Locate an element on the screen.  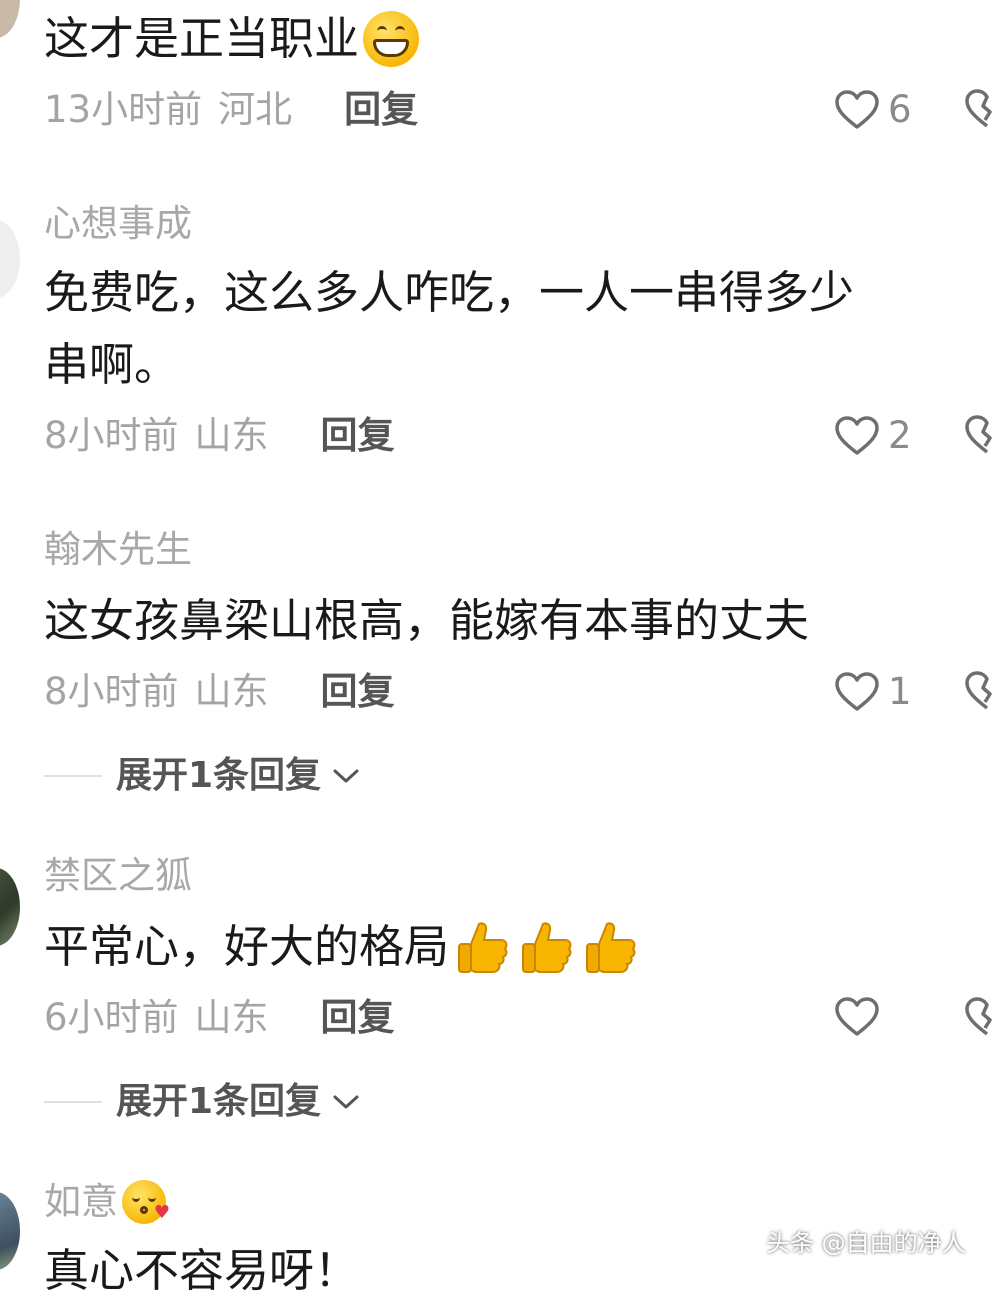
comment-time: 13小时前 is located at coordinates (123, 109).